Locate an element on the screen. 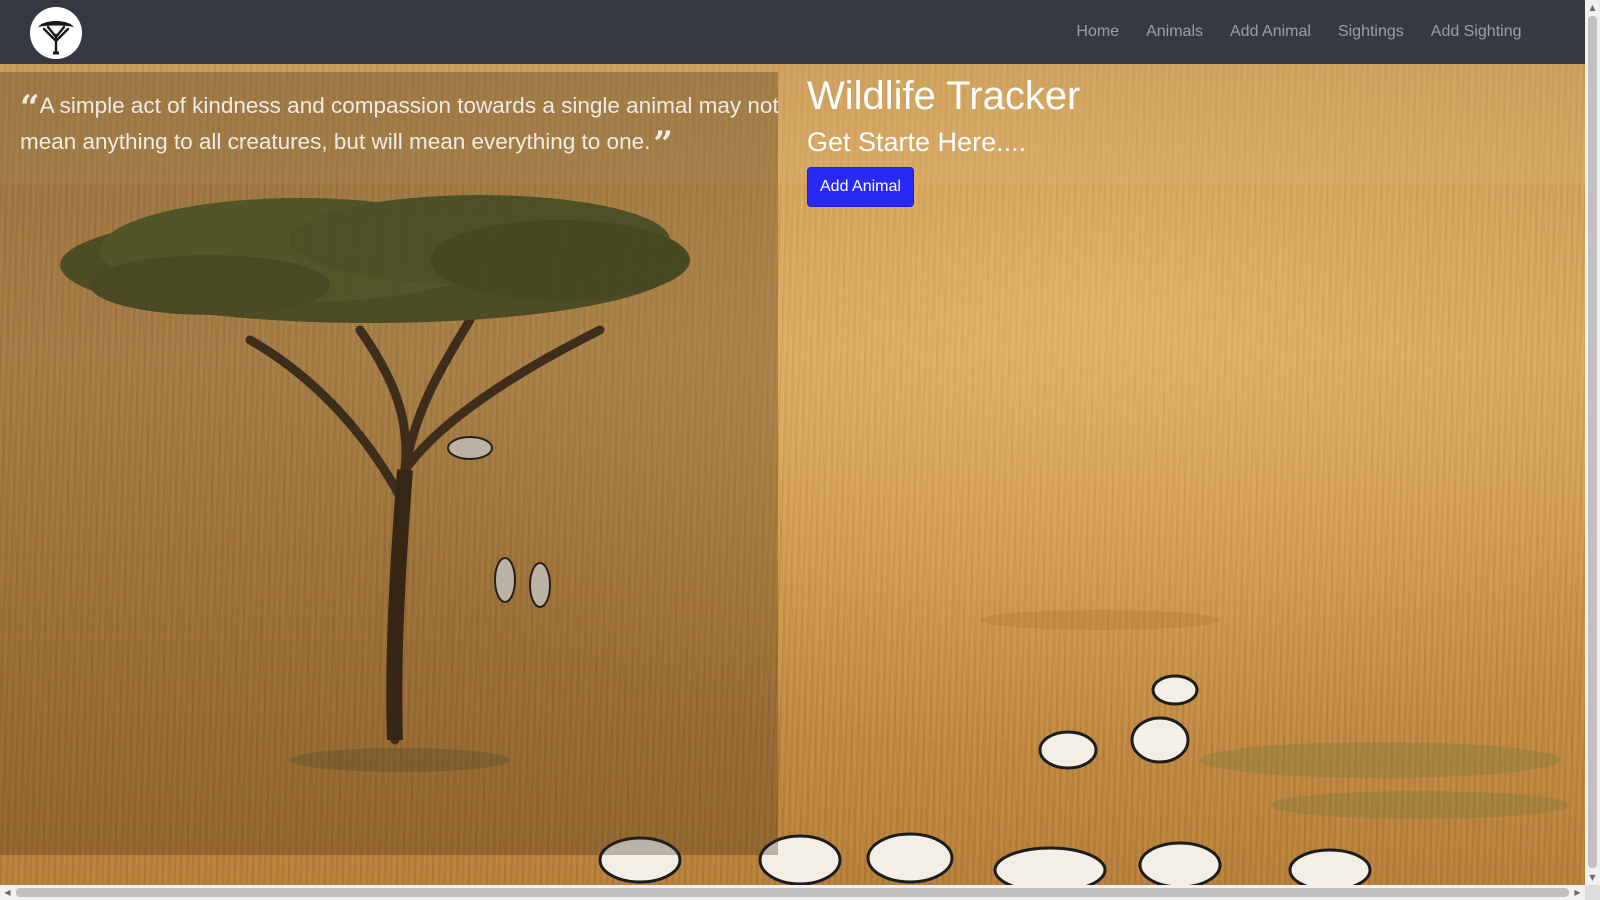  nav-link-add-sighting: Add Sighting is located at coordinates (1476, 32).